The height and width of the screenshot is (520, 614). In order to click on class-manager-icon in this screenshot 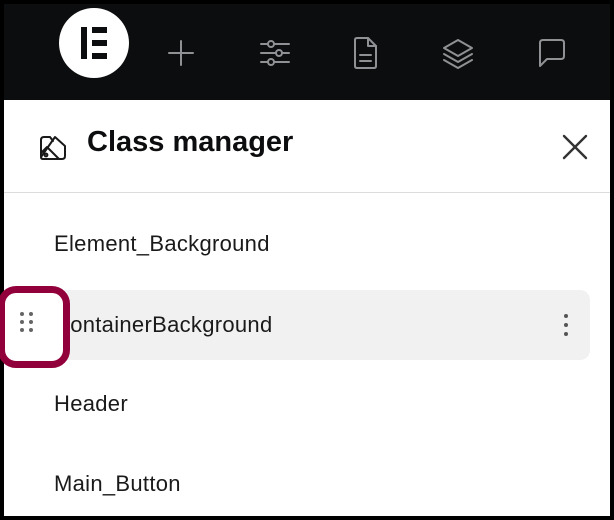, I will do `click(53, 148)`.